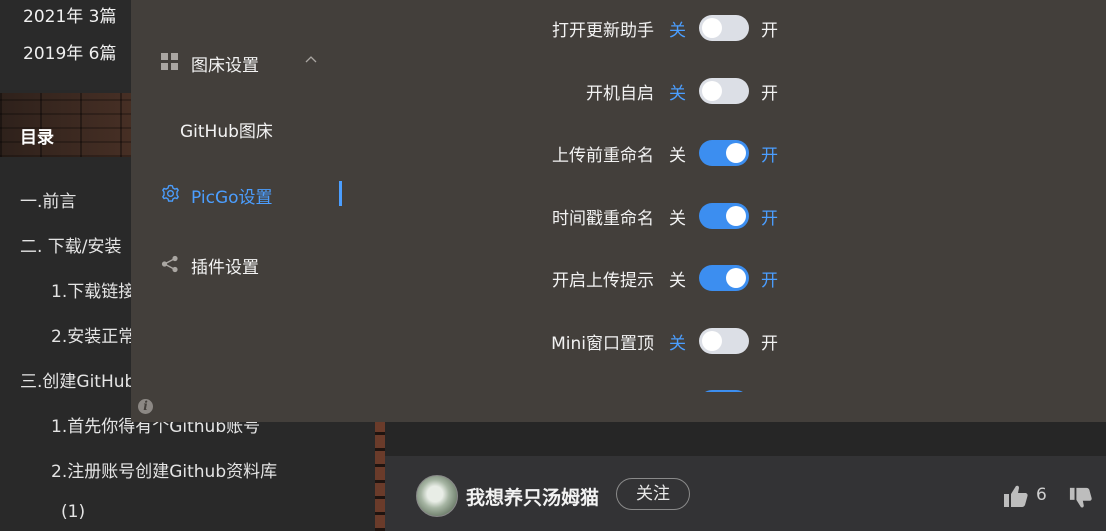  What do you see at coordinates (620, 93) in the screenshot?
I see `setting-label: 开机自启` at bounding box center [620, 93].